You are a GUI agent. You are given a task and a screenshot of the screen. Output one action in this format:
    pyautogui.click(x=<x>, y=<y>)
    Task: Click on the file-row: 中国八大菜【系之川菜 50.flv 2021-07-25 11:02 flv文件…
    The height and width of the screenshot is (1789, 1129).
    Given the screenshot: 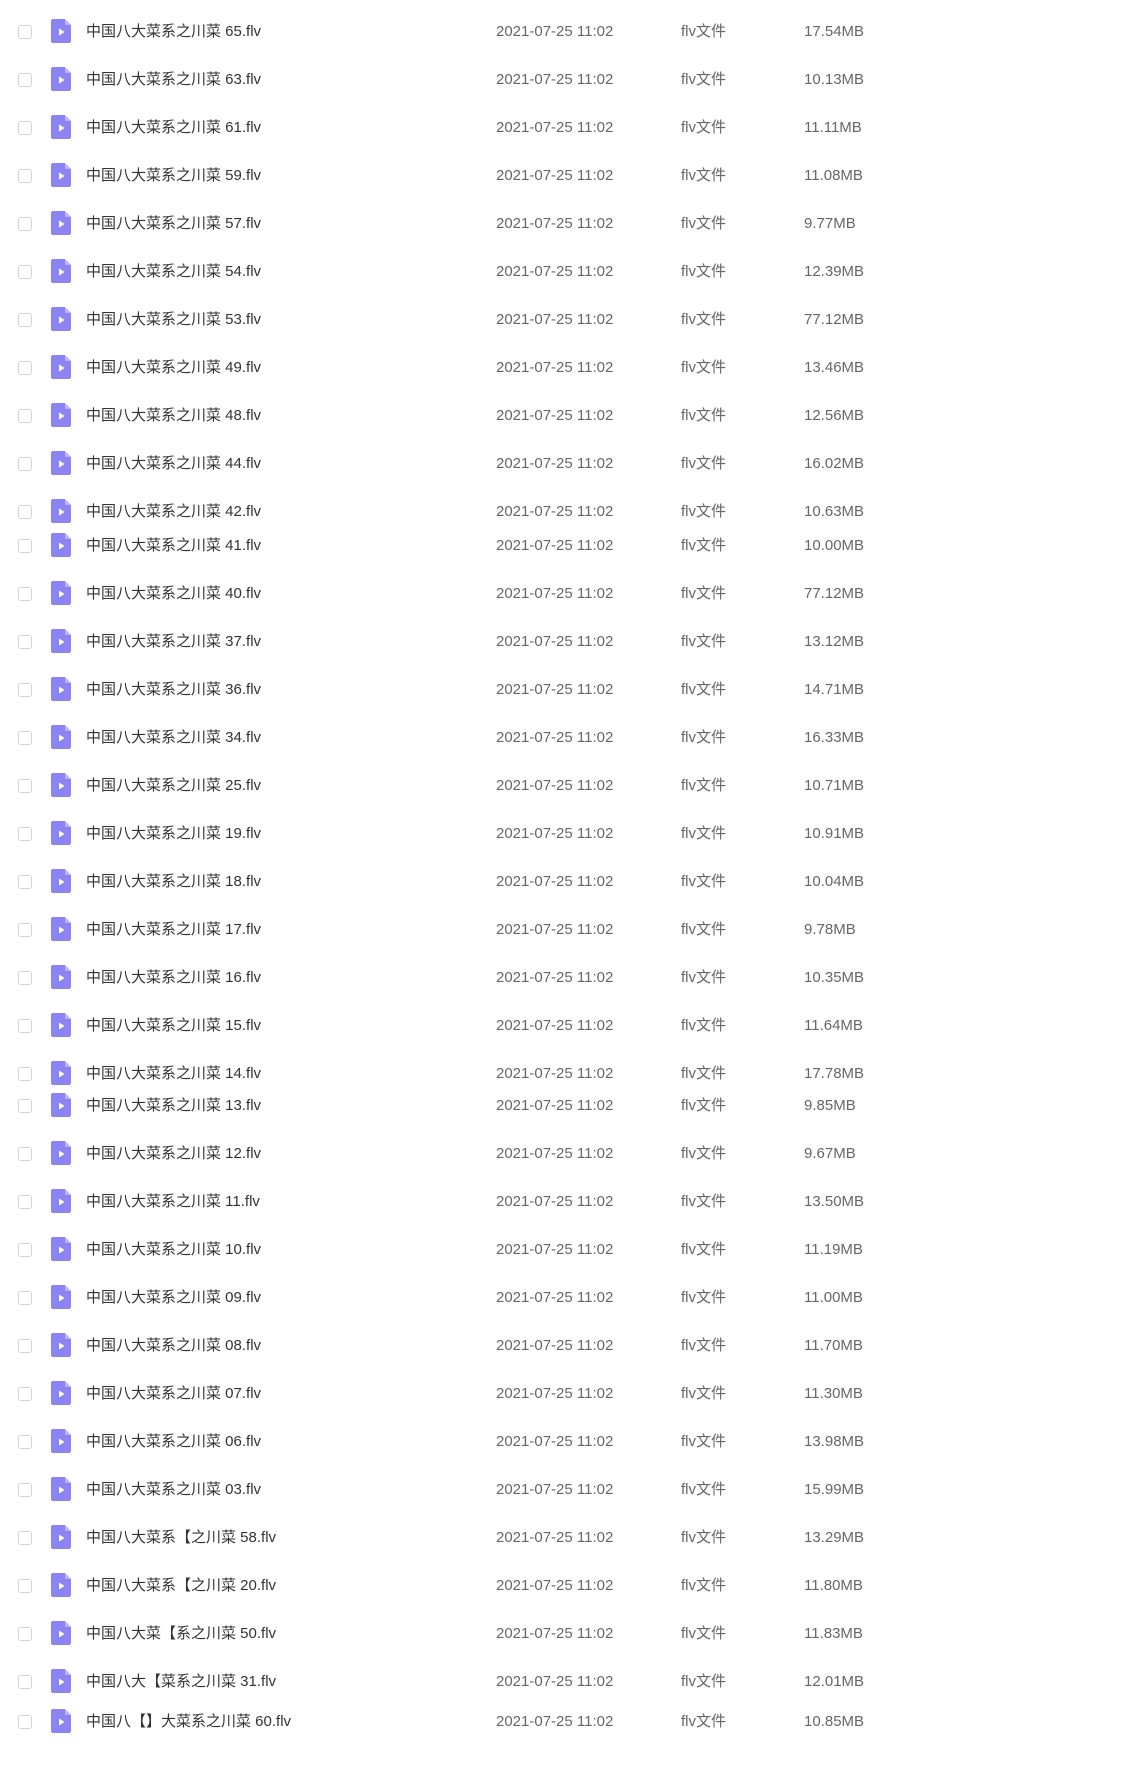 What is the action you would take?
    pyautogui.click(x=564, y=1634)
    